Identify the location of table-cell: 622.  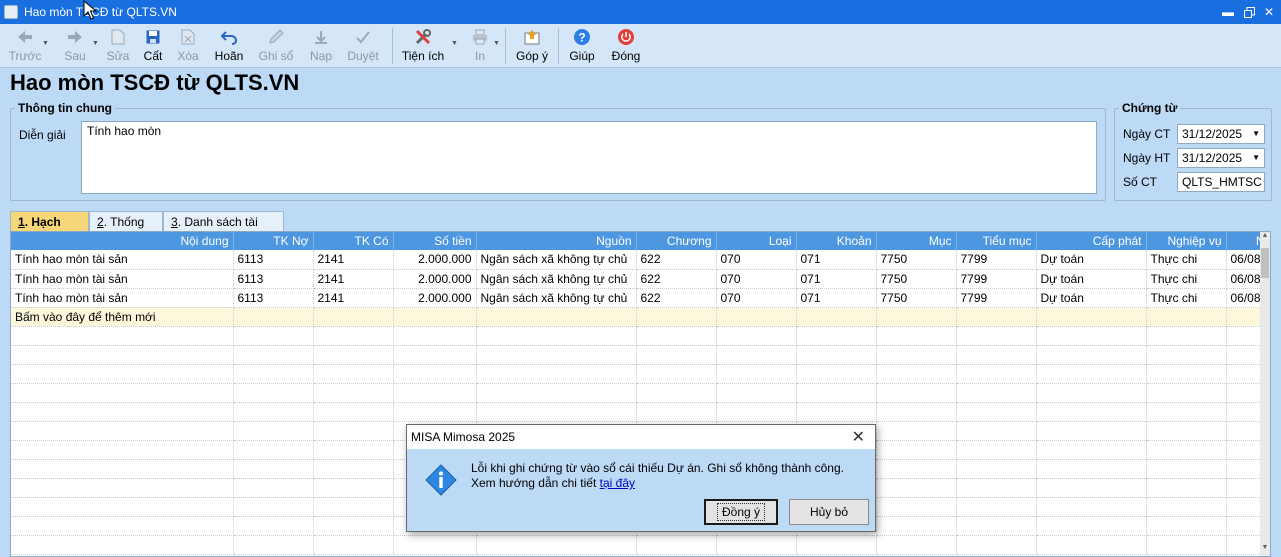
(676, 260).